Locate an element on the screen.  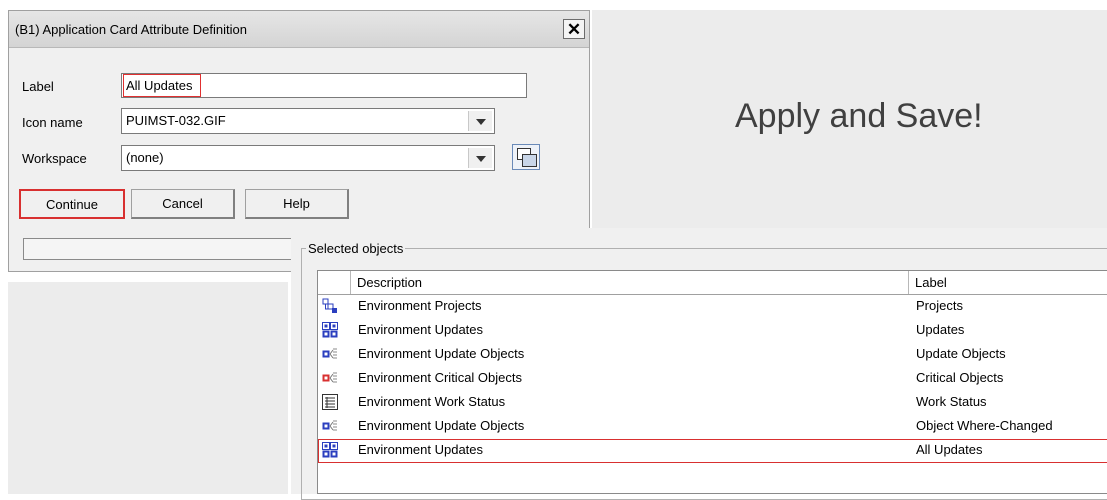
critical-objects-icon is located at coordinates (330, 378).